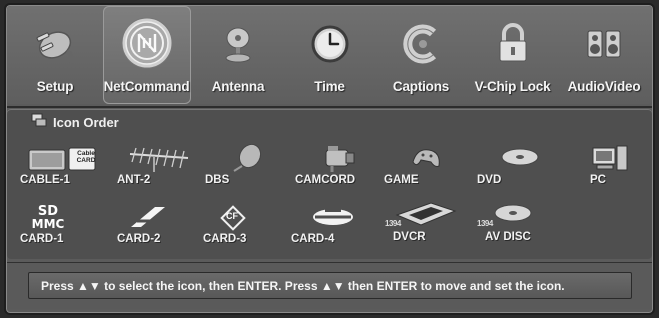  What do you see at coordinates (425, 214) in the screenshot?
I see `dvcr-icon` at bounding box center [425, 214].